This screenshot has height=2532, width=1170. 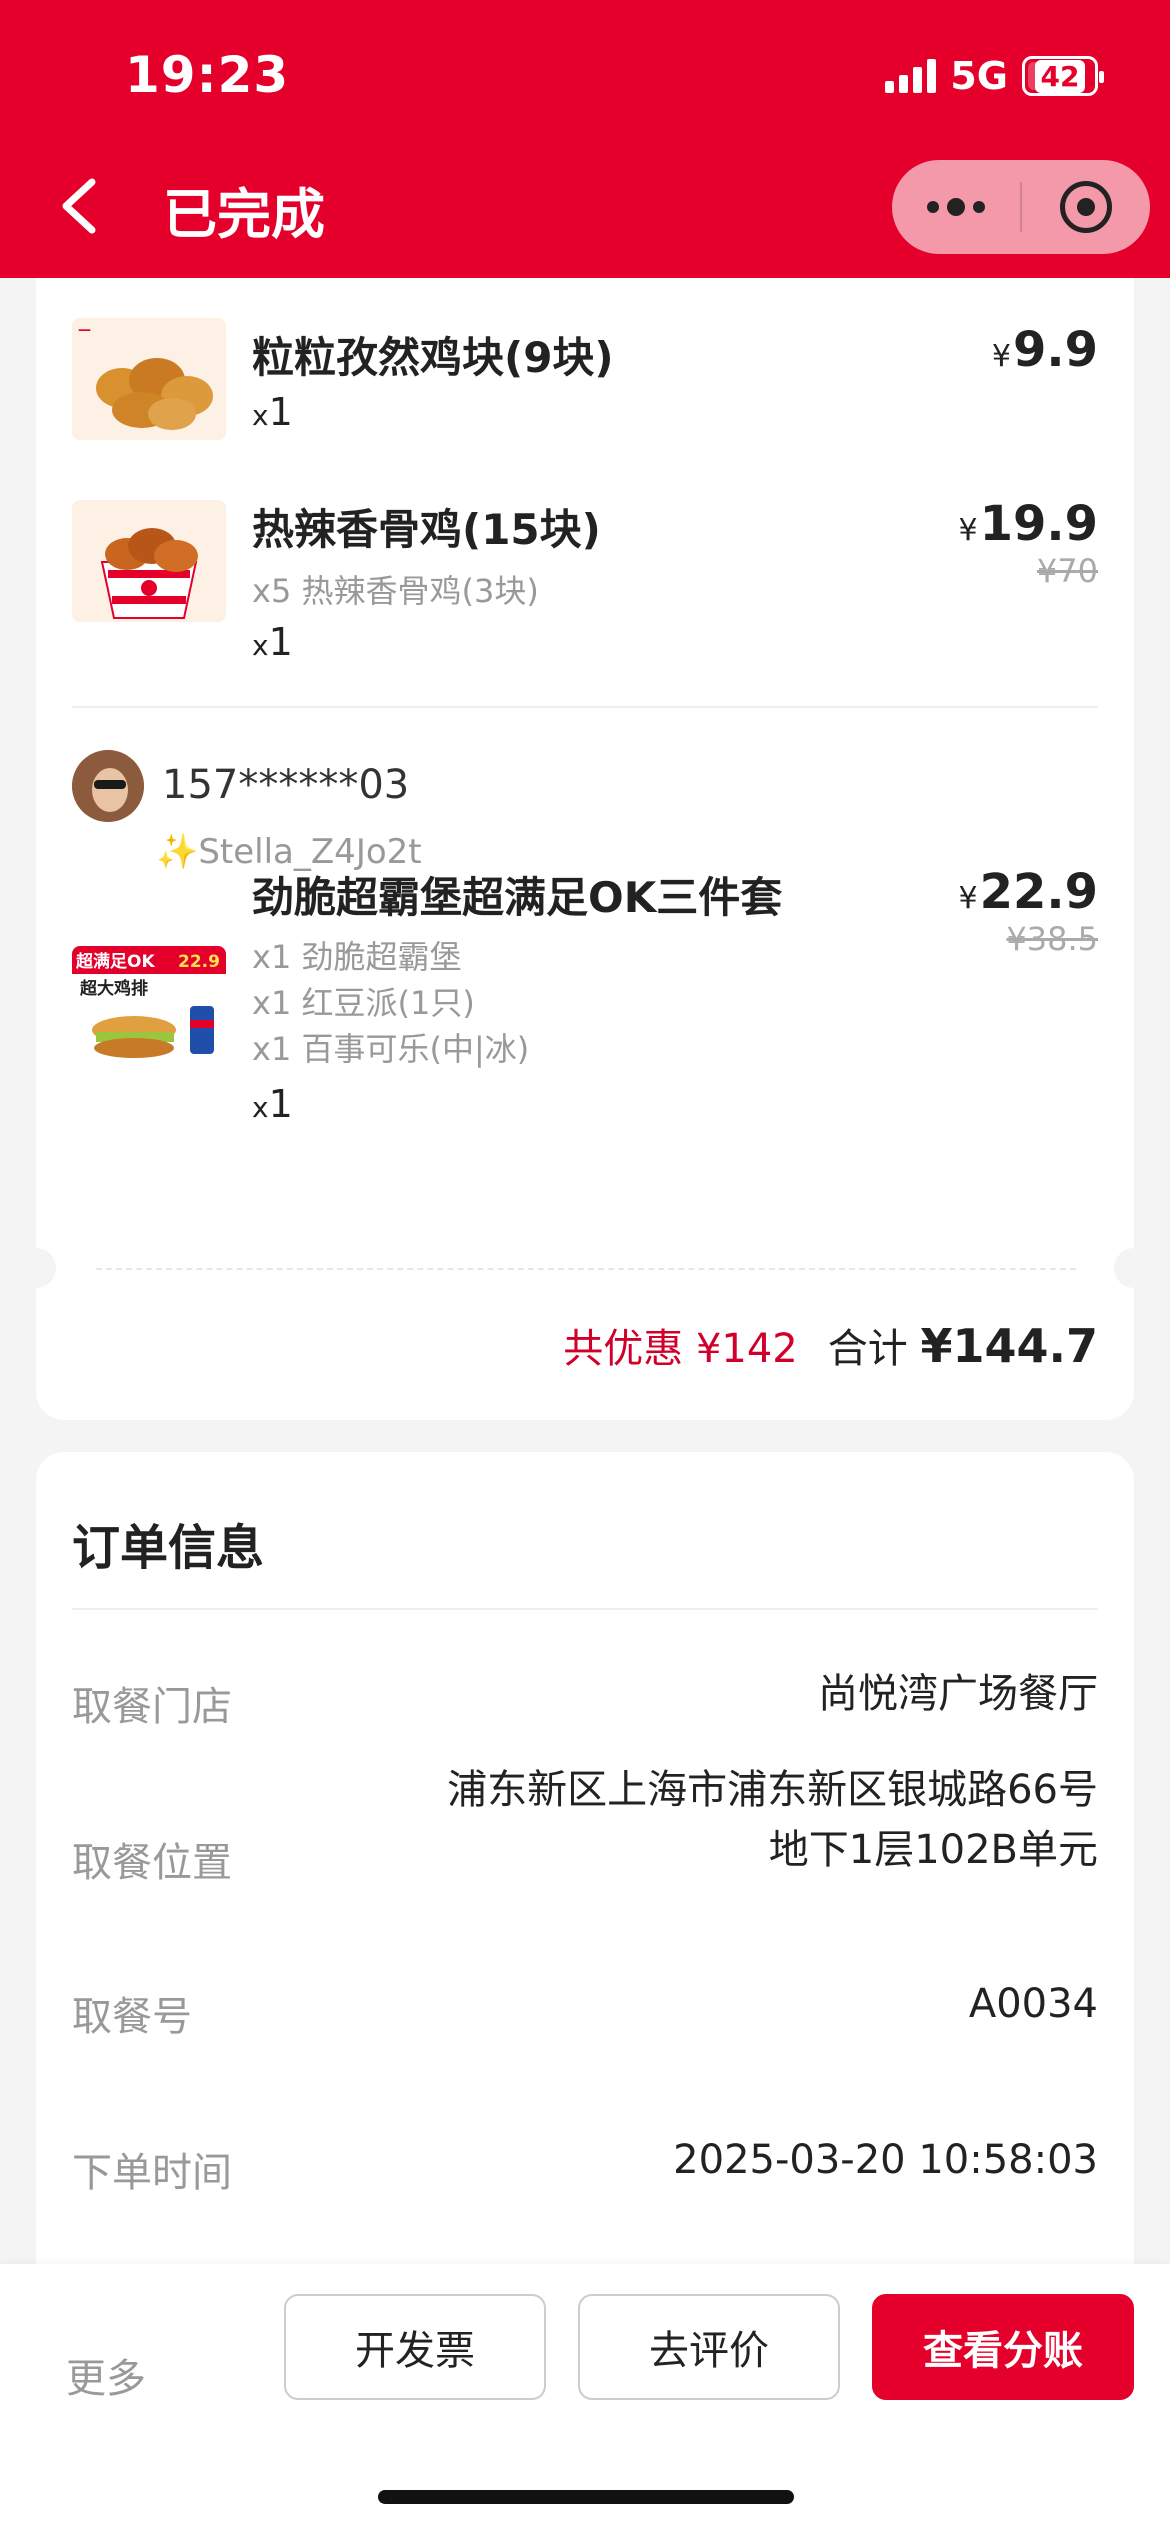 What do you see at coordinates (244, 214) in the screenshot?
I see `page-title: 已完成` at bounding box center [244, 214].